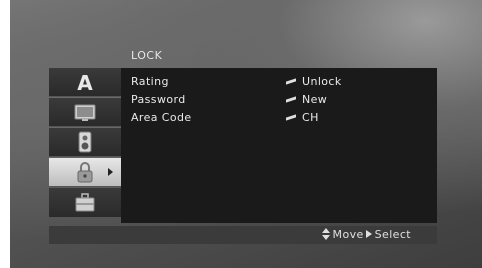 The width and height of the screenshot is (482, 268). I want to click on selected-arrow-icon, so click(110, 172).